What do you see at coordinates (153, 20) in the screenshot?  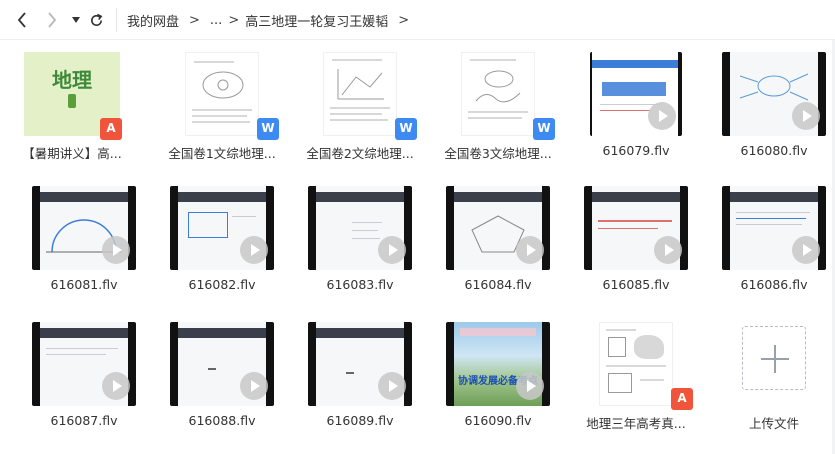 I see `breadcrumb-root: 我的网盘` at bounding box center [153, 20].